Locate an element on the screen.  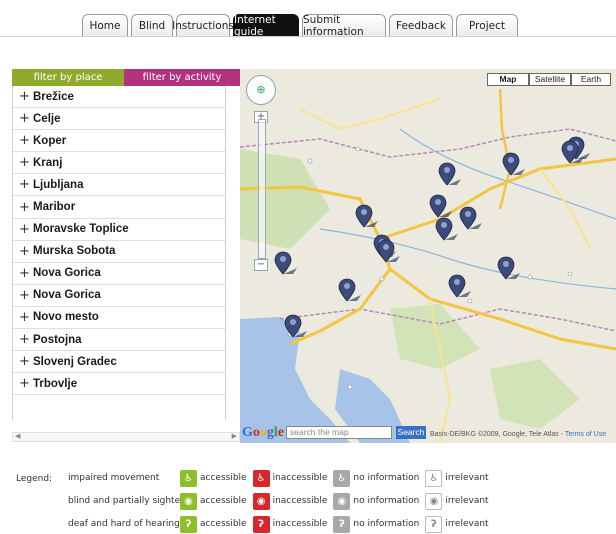
ear-accessible-icon: ʔ is located at coordinates (188, 524).